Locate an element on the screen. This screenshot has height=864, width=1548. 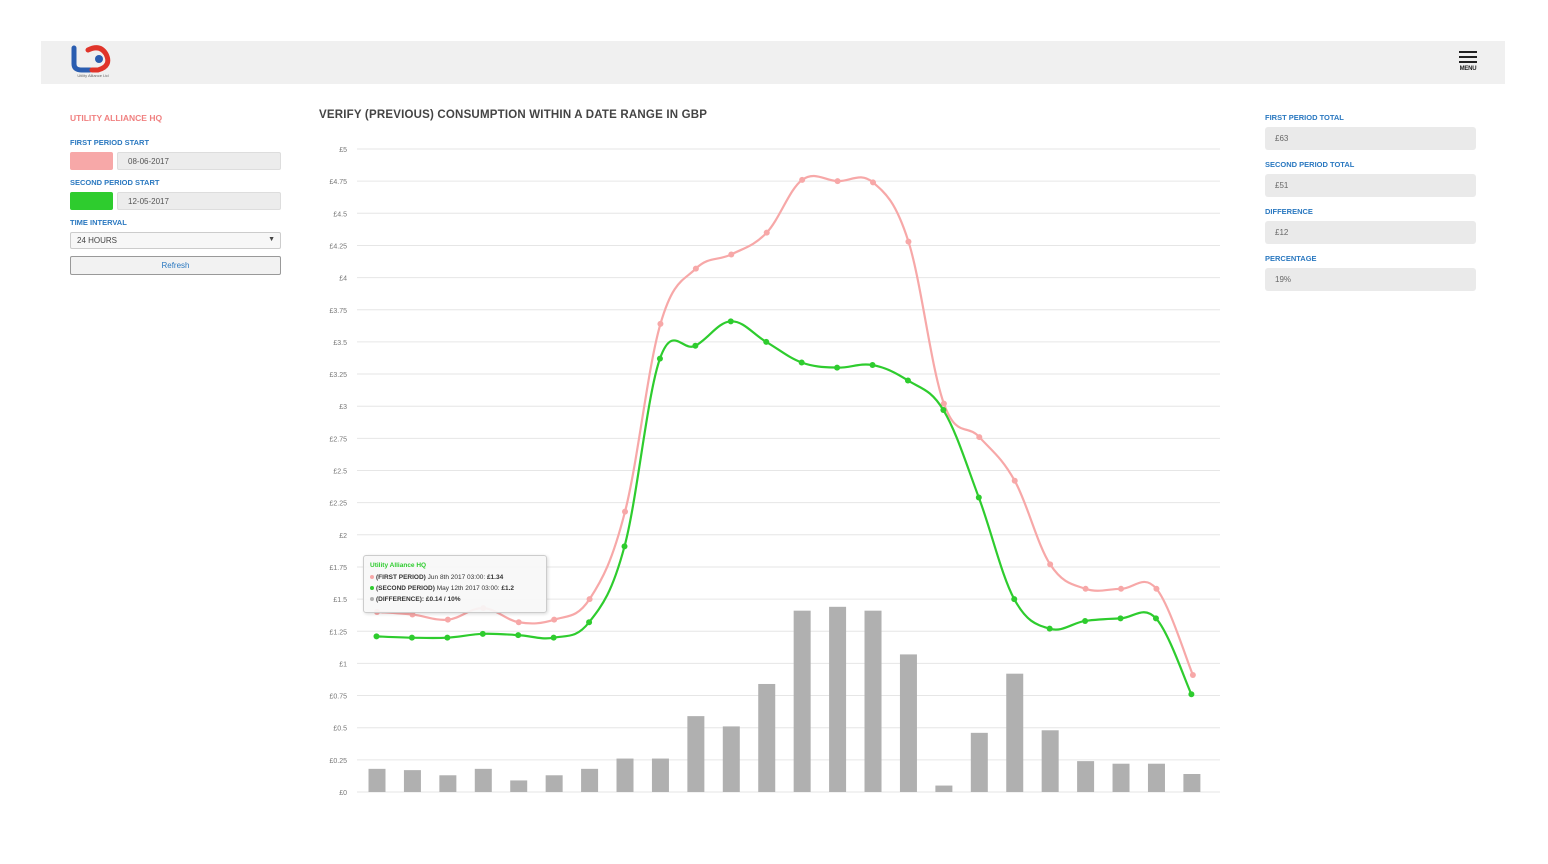
tooltip-difference: (DIFFERENCE): £0.14 / 10% is located at coordinates (415, 599).